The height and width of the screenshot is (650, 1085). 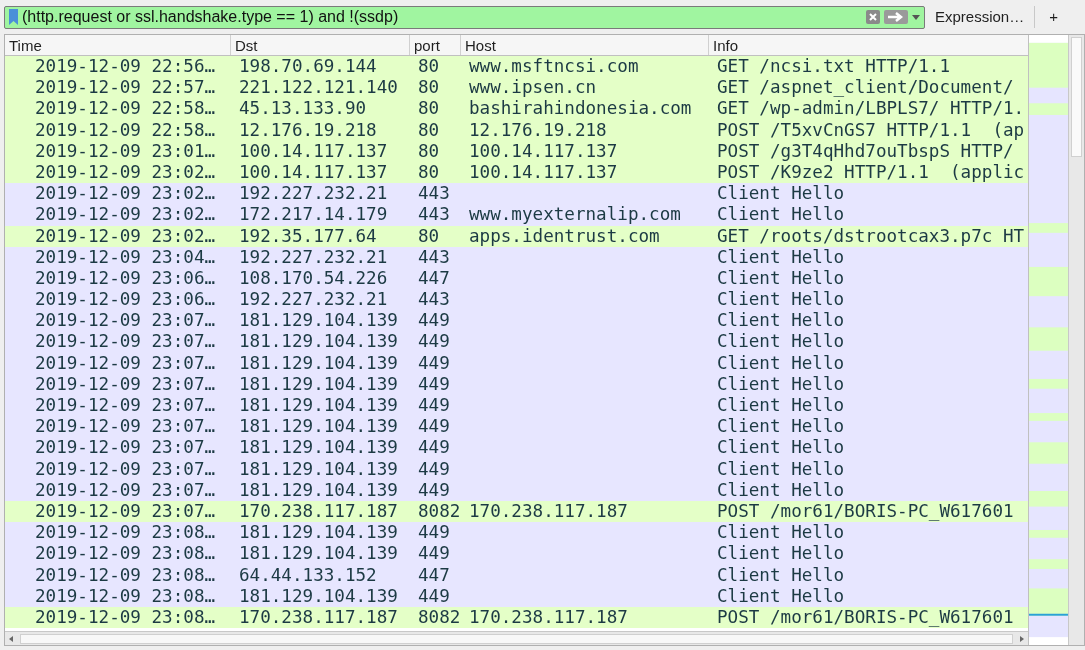 I want to click on packet-row: 2019-12-09 23:02… 192.35.177.64 80 apps.identrust.com GET /roots/dstrootcax3.p7c HT, so click(x=517, y=236).